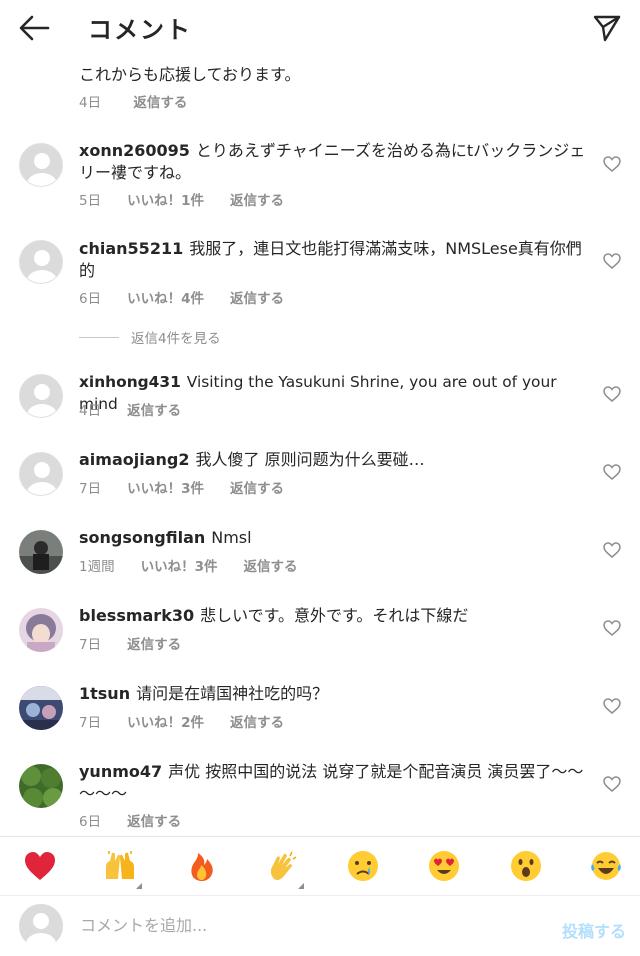  What do you see at coordinates (120, 771) in the screenshot?
I see `comment-username: yunmo47` at bounding box center [120, 771].